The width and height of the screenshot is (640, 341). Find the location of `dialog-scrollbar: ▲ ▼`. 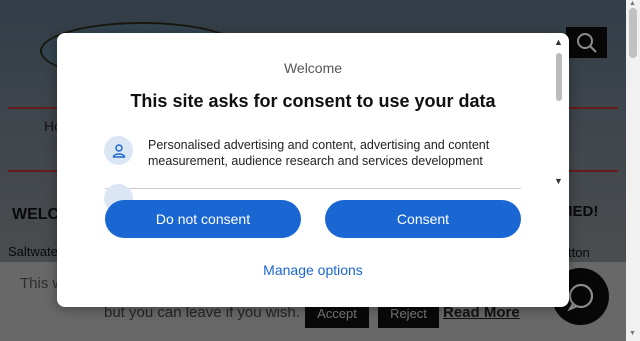

dialog-scrollbar: ▲ ▼ is located at coordinates (558, 111).